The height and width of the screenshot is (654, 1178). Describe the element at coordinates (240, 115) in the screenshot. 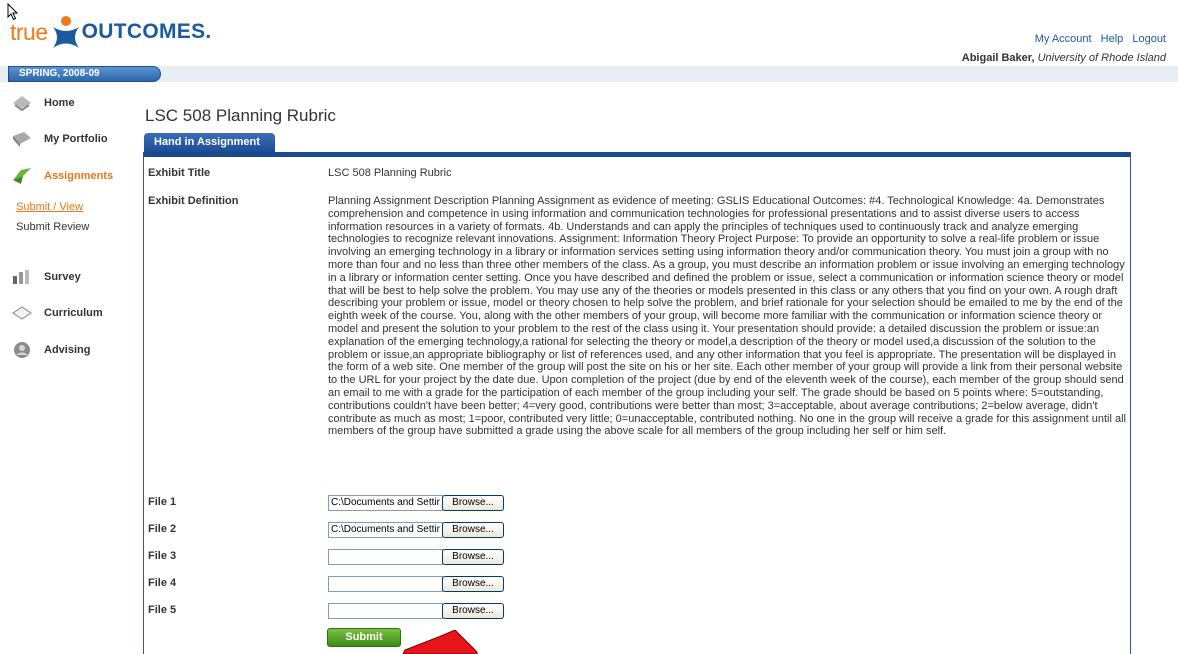

I see `page-title: LSC 508 Planning Rubric` at that location.